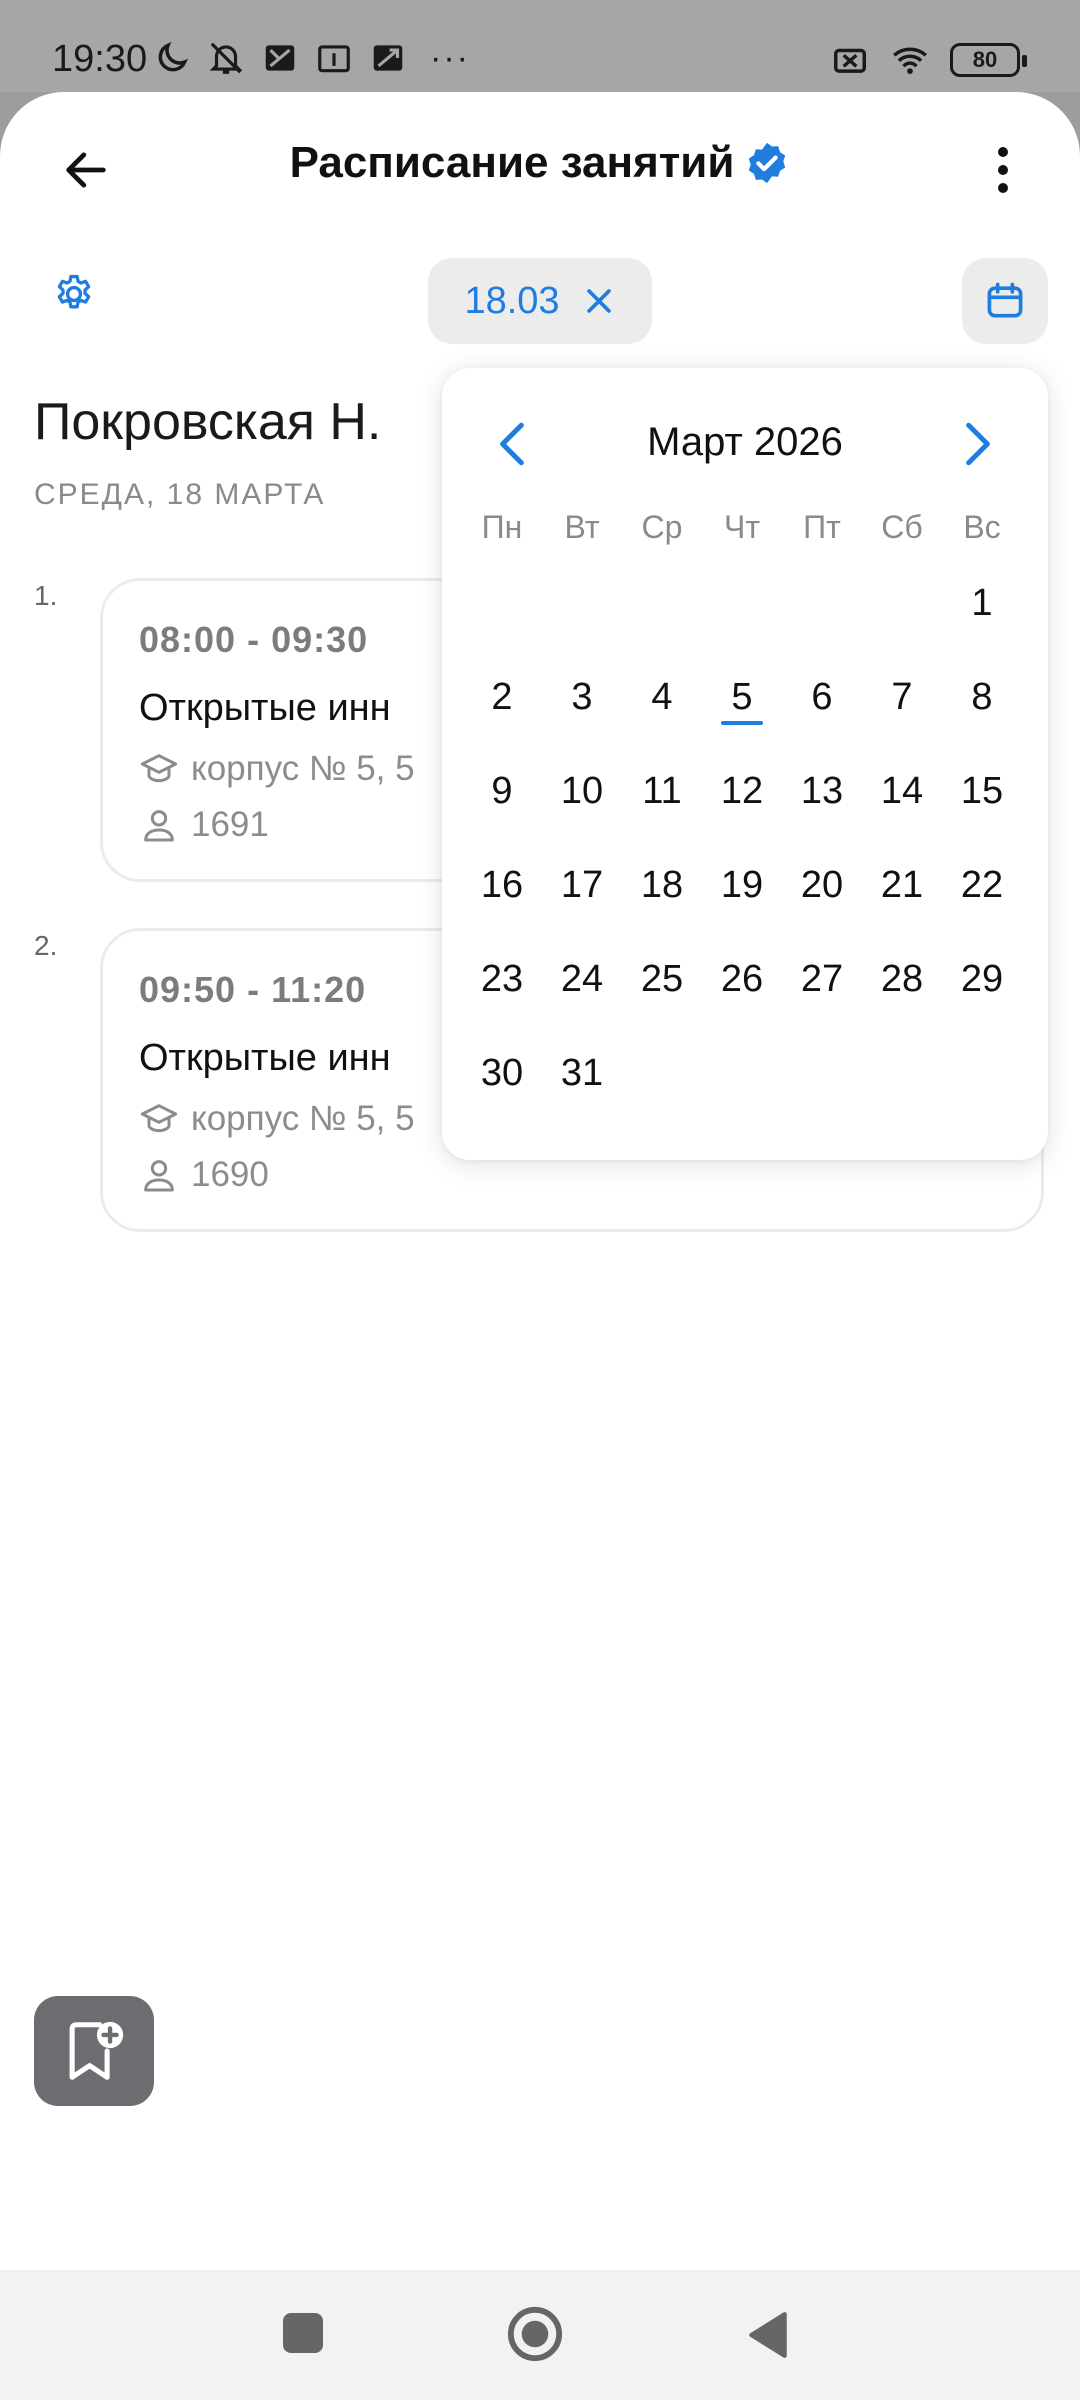  I want to click on weekday-label: Вс, so click(982, 526).